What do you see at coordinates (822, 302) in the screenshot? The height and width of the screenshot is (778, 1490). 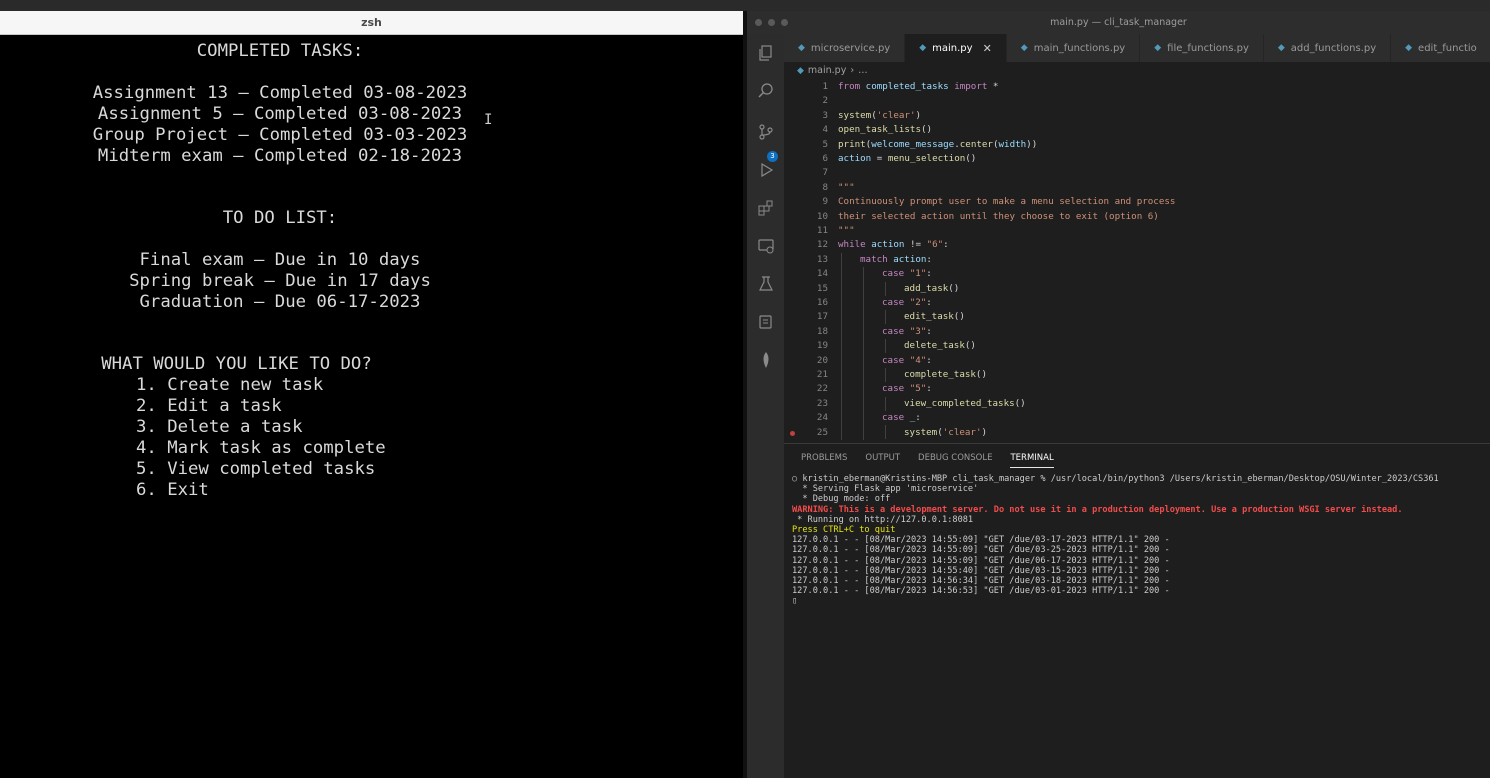 I see `line-number: 16` at bounding box center [822, 302].